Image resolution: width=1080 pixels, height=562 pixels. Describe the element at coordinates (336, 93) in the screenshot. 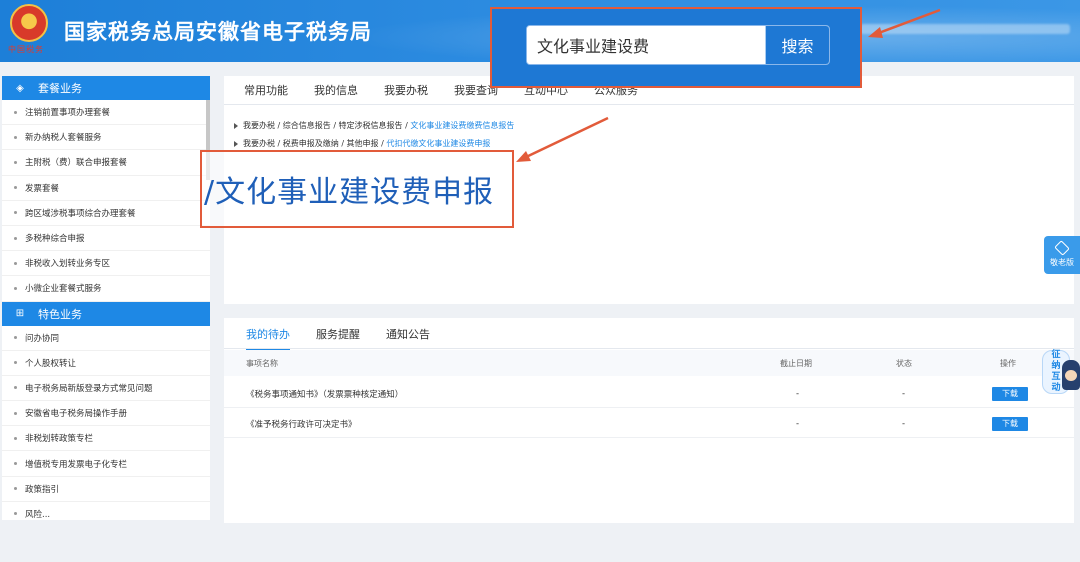

I see `main-tab: 我的信息` at that location.